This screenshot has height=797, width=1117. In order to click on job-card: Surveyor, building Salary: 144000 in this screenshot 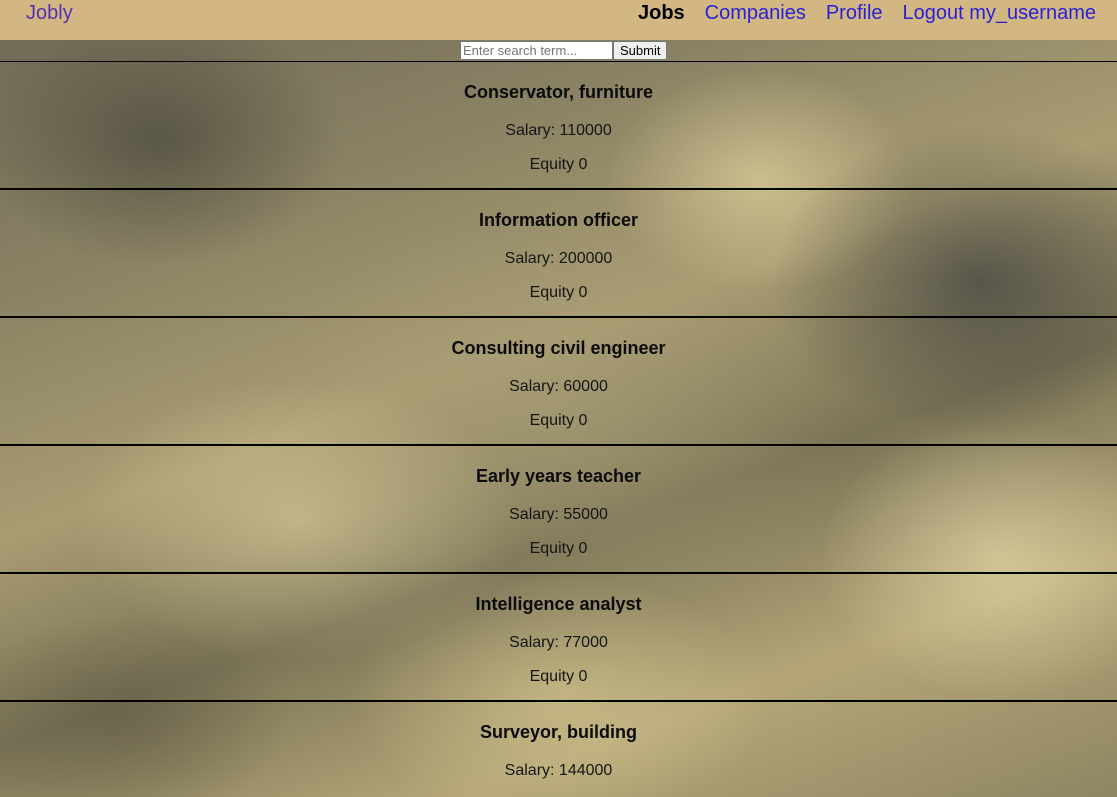, I will do `click(558, 749)`.